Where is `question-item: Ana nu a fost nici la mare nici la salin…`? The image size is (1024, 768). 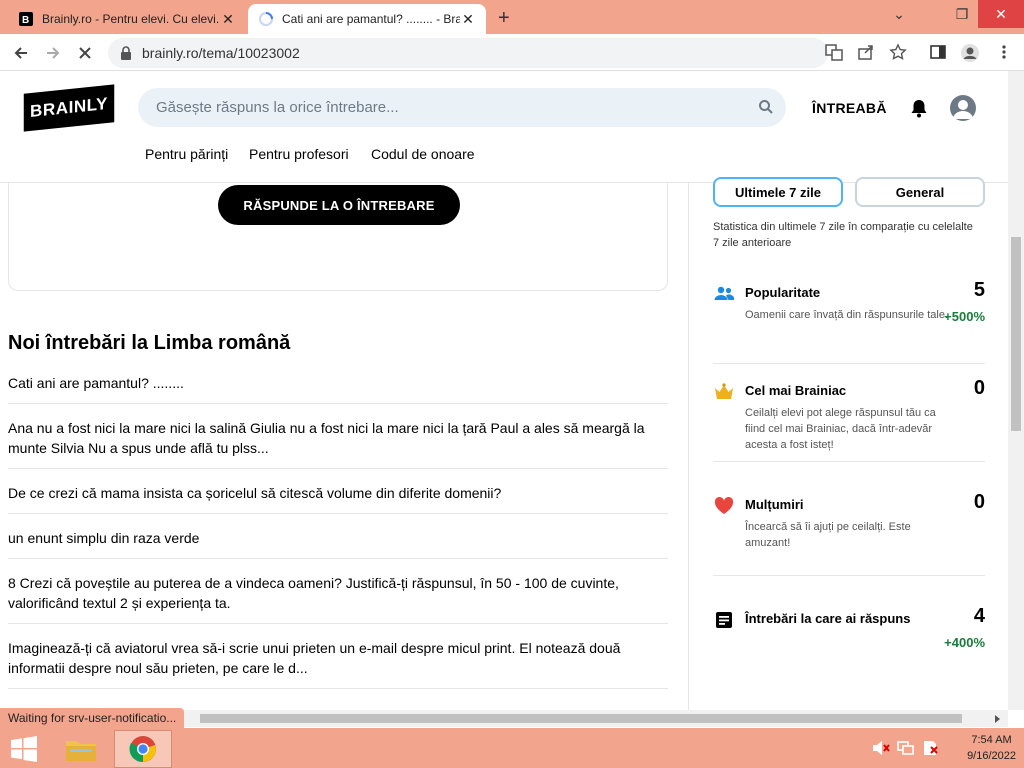 question-item: Ana nu a fost nici la mare nici la salin… is located at coordinates (338, 442).